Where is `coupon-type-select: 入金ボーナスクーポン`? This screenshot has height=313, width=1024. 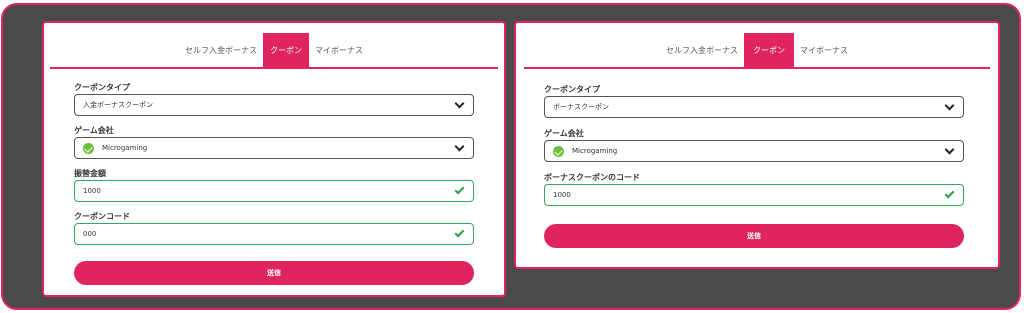
coupon-type-select: 入金ボーナスクーポン is located at coordinates (274, 105).